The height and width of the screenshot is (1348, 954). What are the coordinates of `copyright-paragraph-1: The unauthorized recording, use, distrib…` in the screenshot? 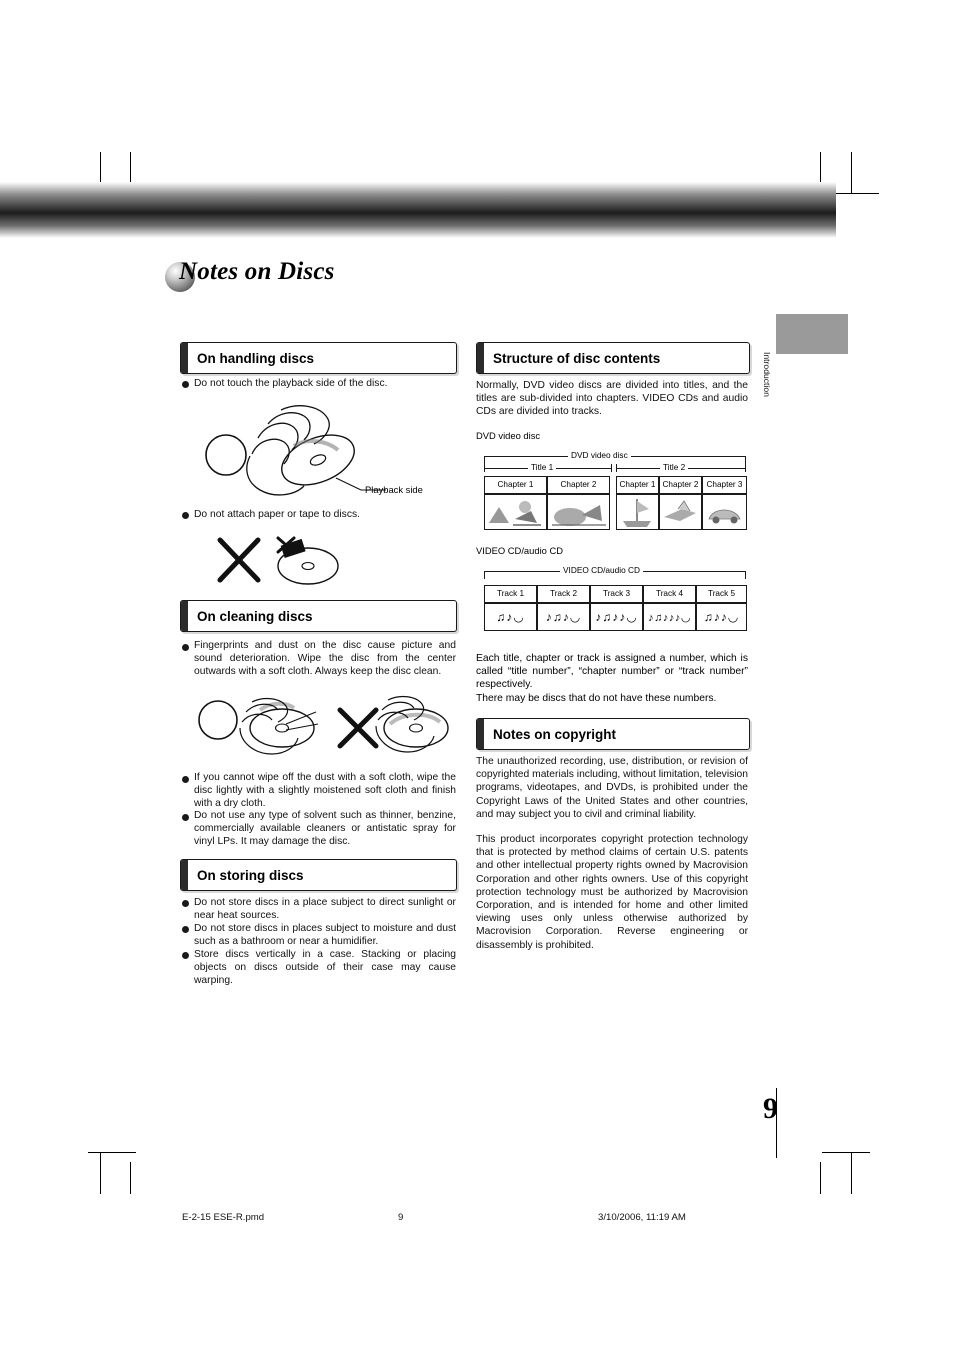 It's located at (612, 788).